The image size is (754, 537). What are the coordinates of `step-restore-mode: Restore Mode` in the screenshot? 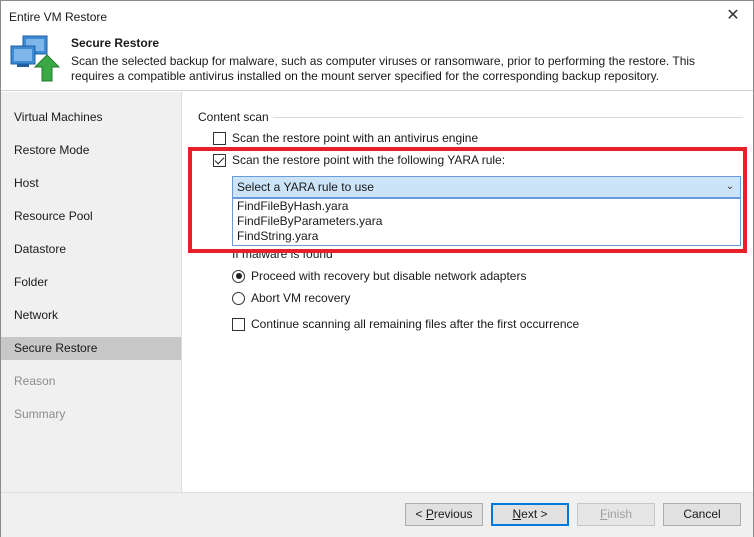 It's located at (91, 150).